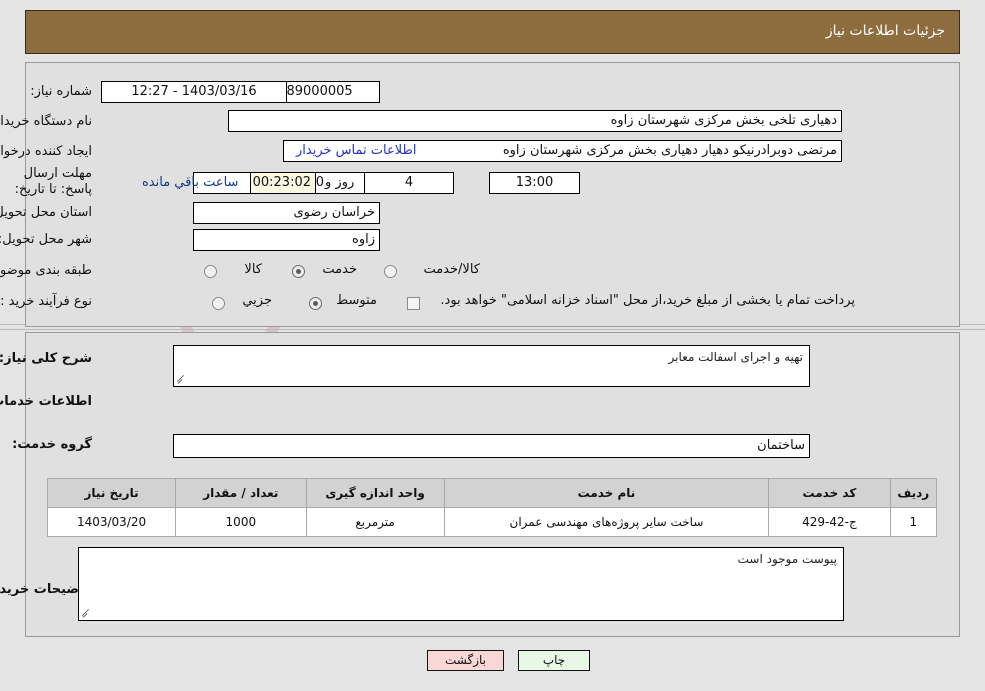 This screenshot has width=985, height=691. I want to click on delivery-city-value: زاوه, so click(286, 240).